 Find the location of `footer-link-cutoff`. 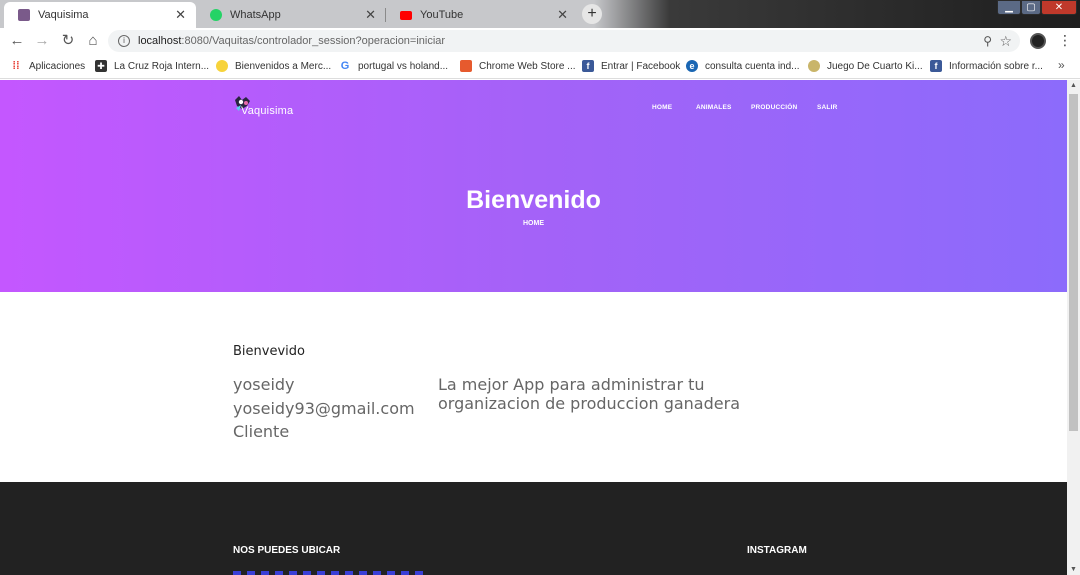

footer-link-cutoff is located at coordinates (328, 573).